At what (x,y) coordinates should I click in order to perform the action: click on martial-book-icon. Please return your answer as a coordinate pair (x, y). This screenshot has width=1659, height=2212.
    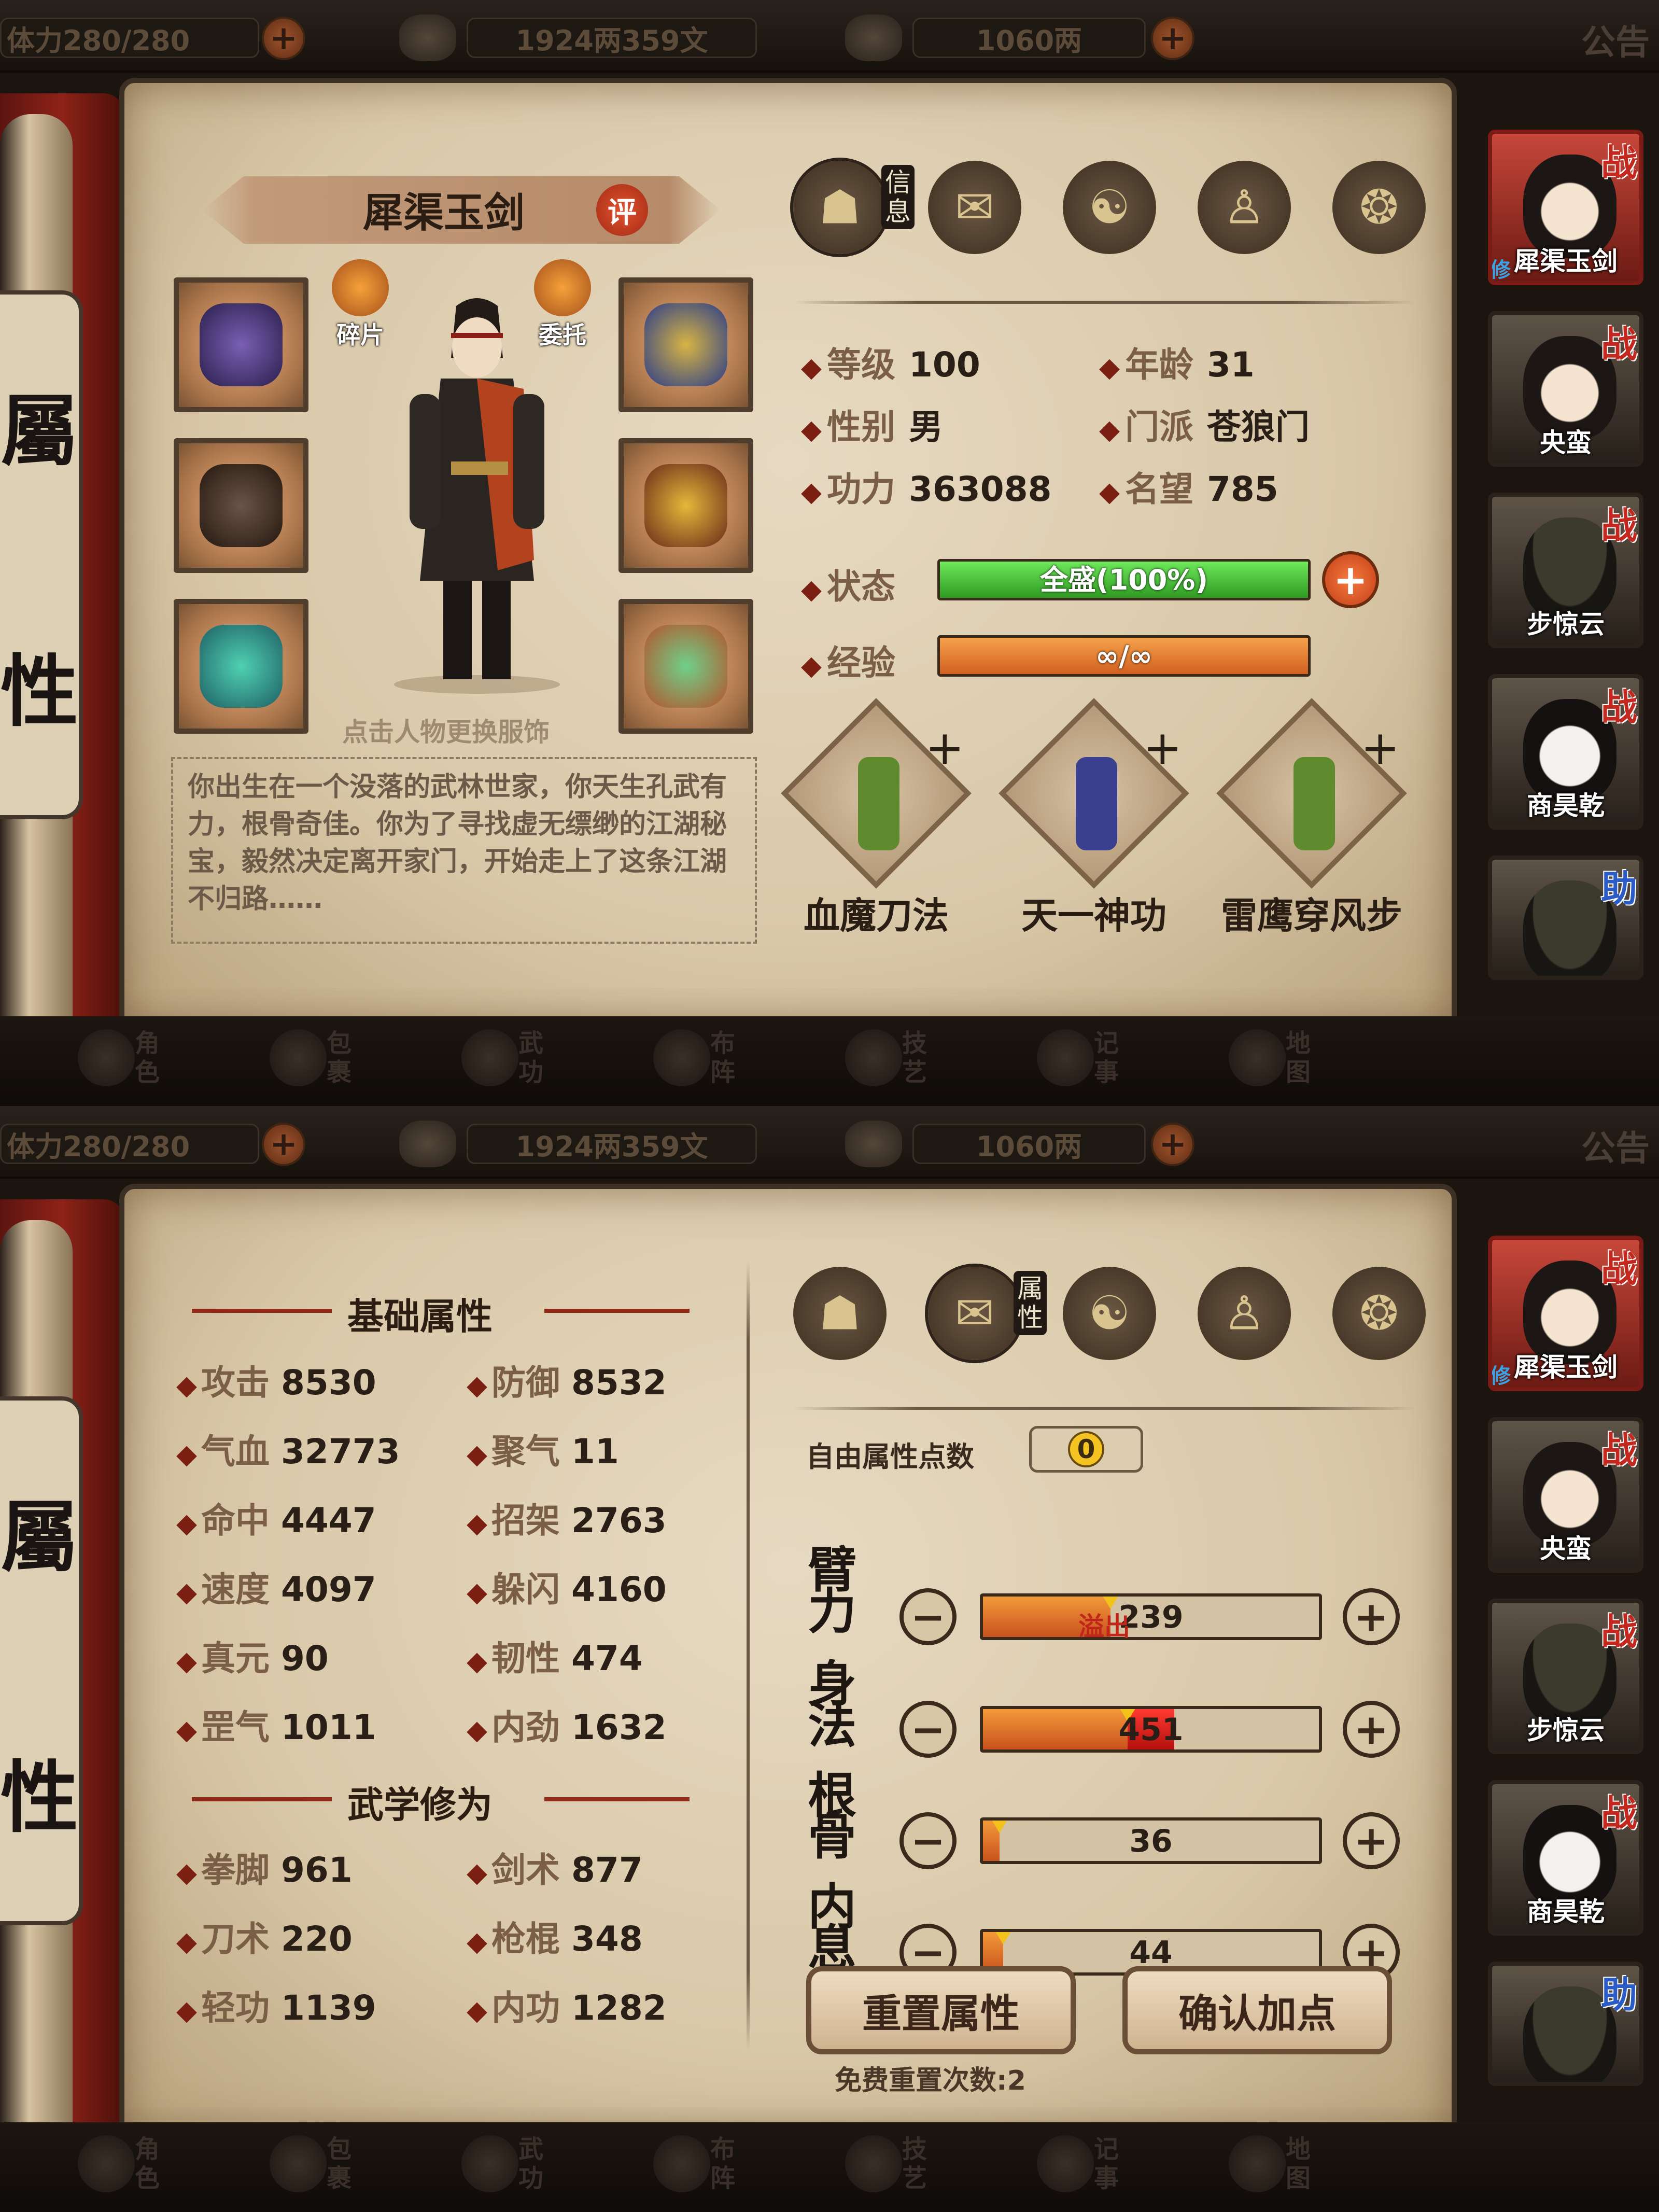
    Looking at the image, I should click on (490, 1057).